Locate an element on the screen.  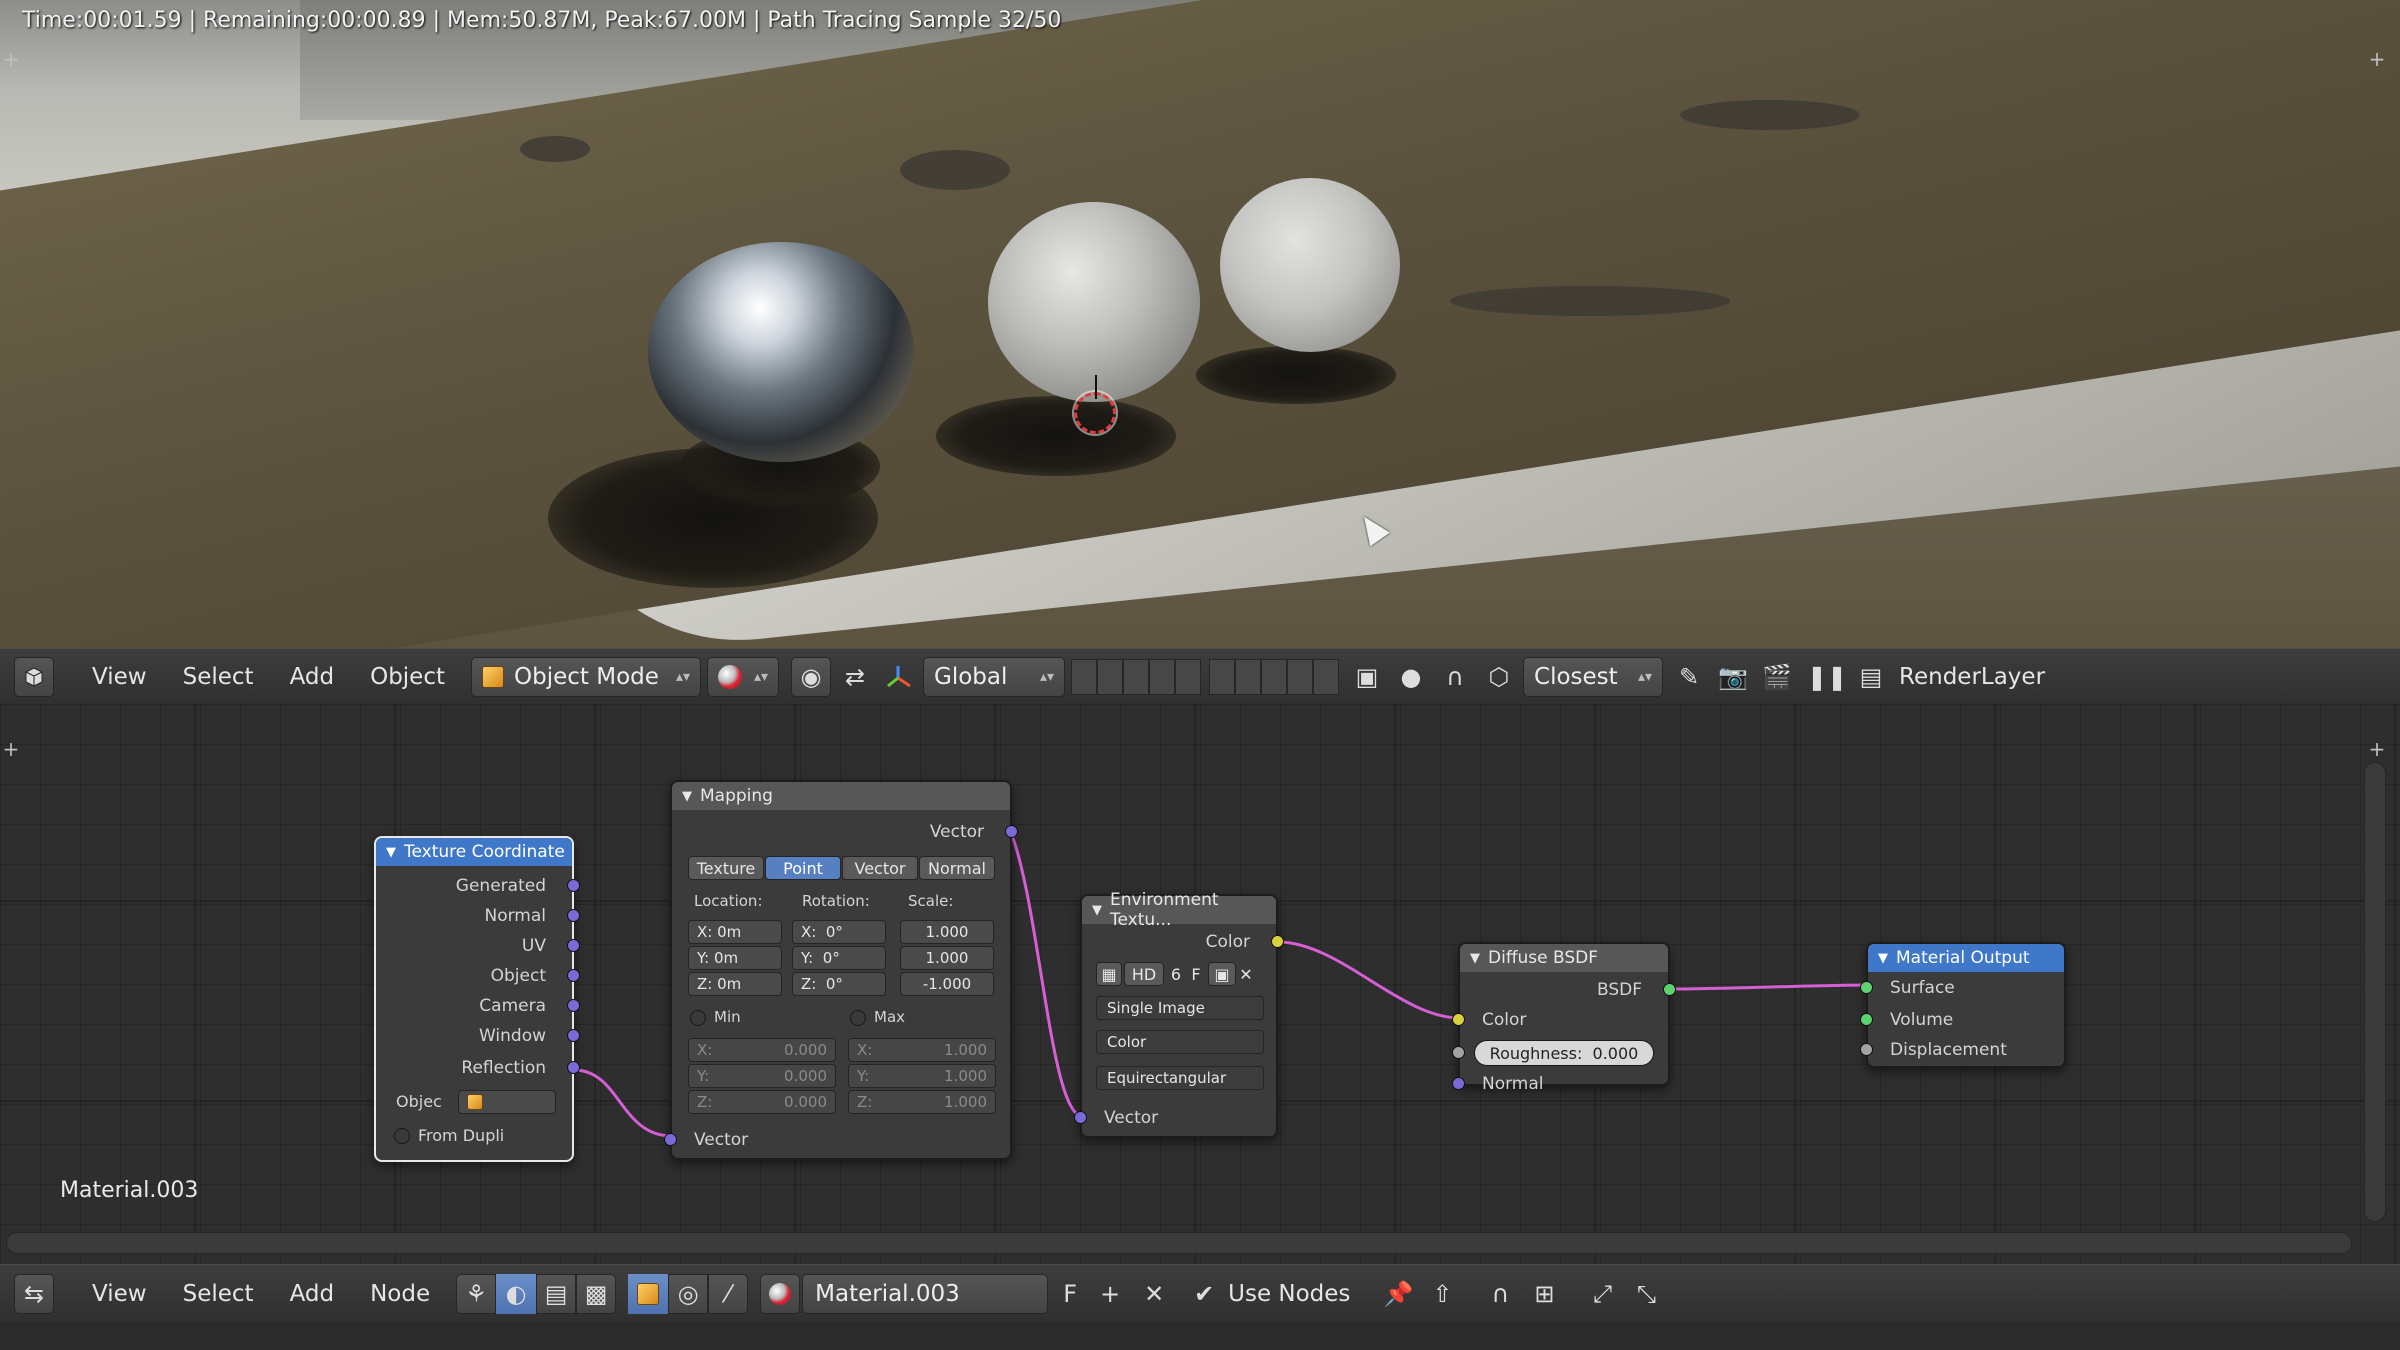
node-header: ▼ Diffuse BSDF is located at coordinates (1564, 958).